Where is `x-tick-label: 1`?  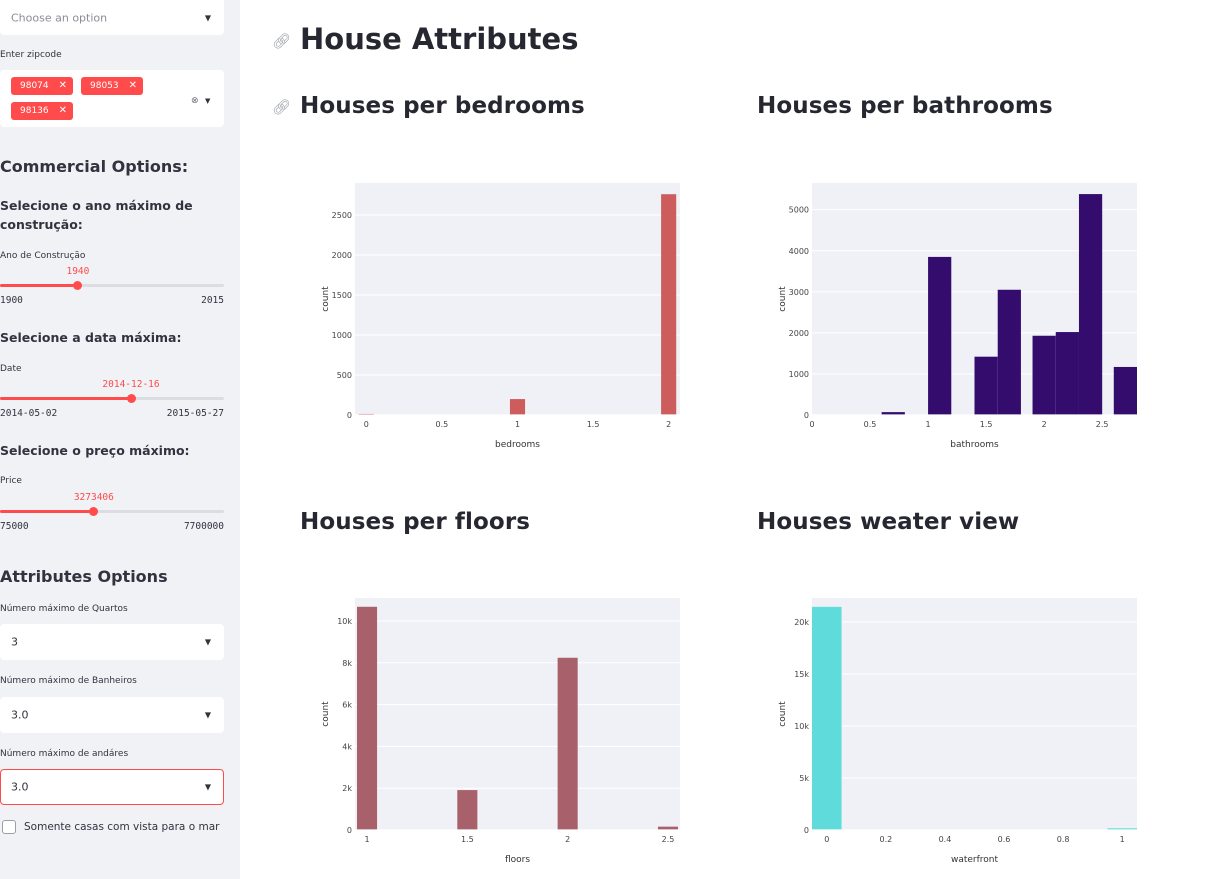
x-tick-label: 1 is located at coordinates (366, 839).